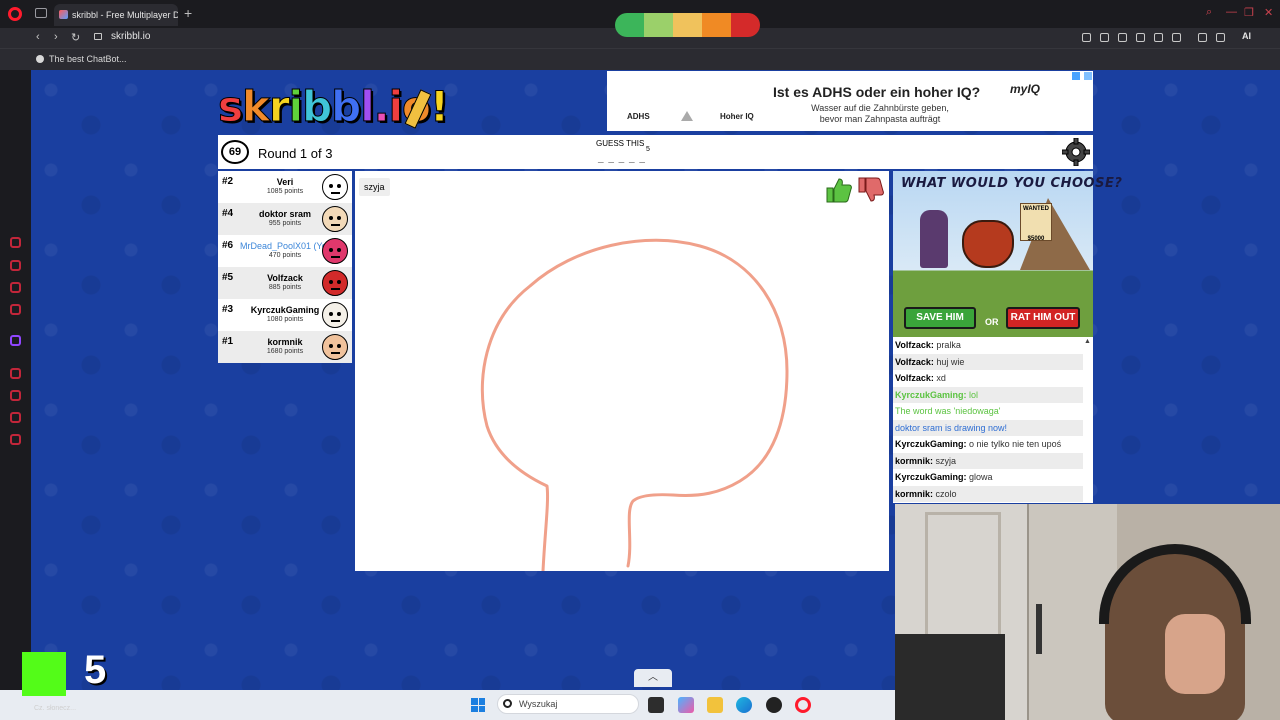  What do you see at coordinates (285, 191) in the screenshot?
I see `player-points: 1085 points` at bounding box center [285, 191].